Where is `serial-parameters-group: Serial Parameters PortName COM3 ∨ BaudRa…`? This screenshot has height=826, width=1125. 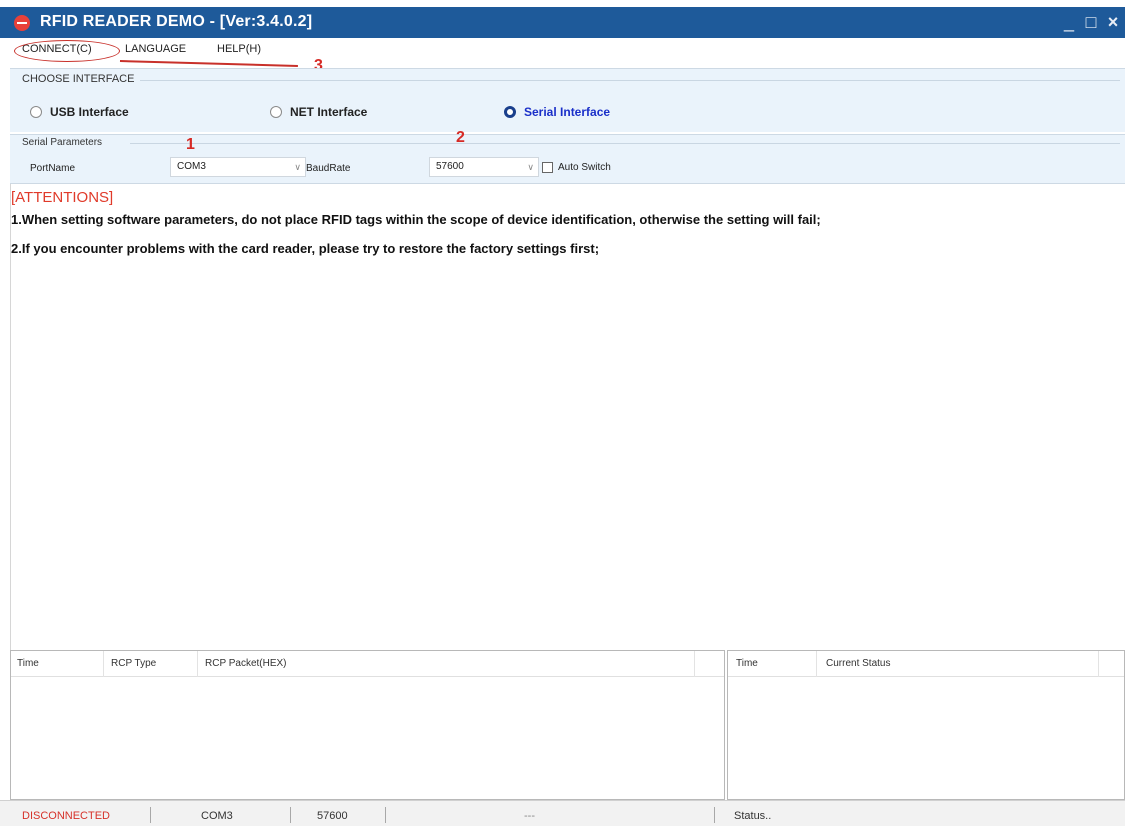 serial-parameters-group: Serial Parameters PortName COM3 ∨ BaudRa… is located at coordinates (567, 159).